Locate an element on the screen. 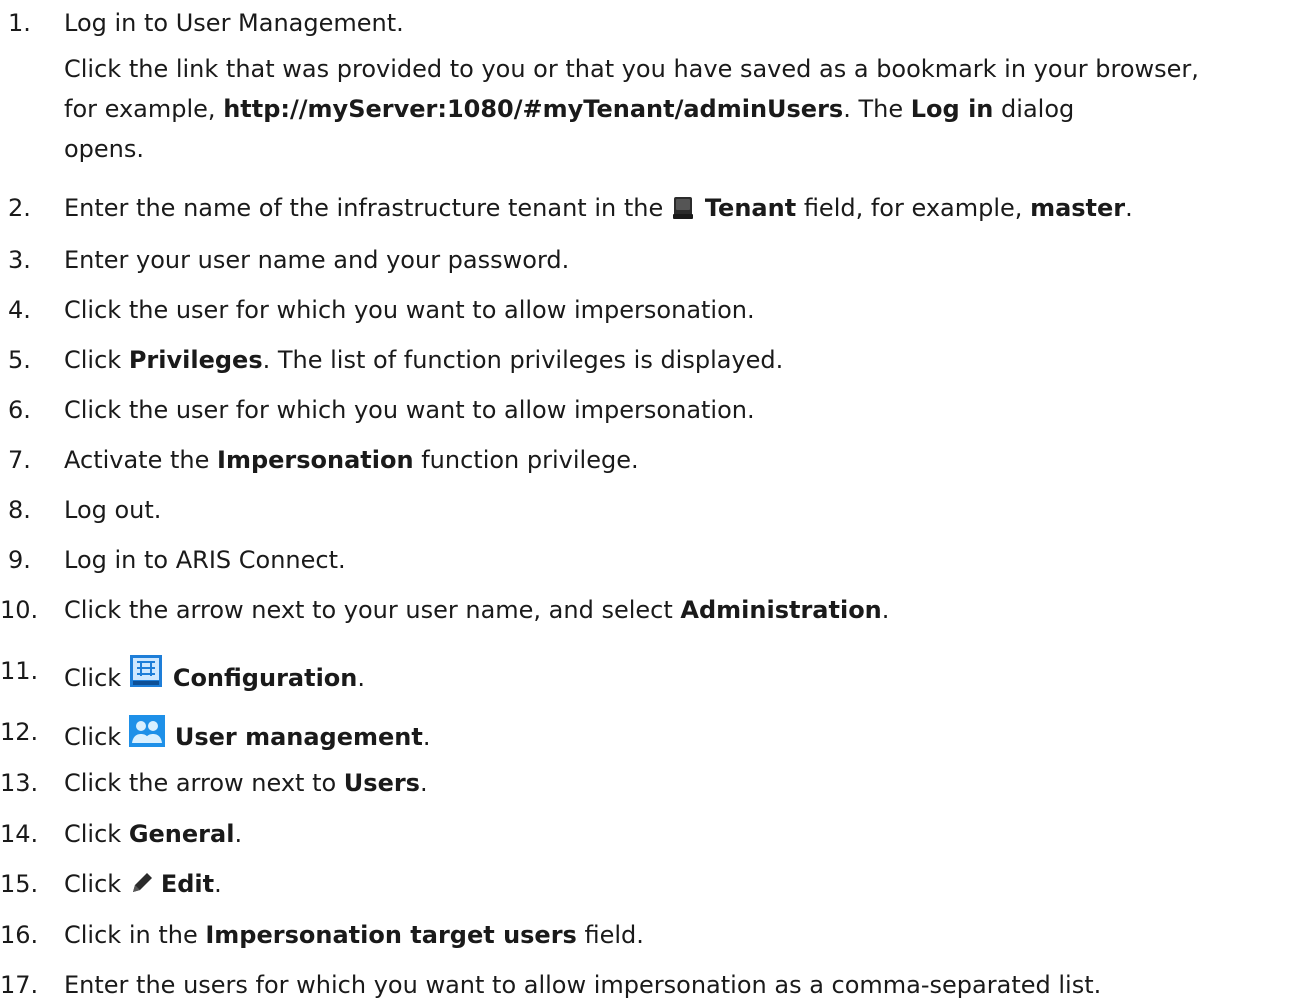 The image size is (1302, 1002). step-number: 2. is located at coordinates (19, 208).